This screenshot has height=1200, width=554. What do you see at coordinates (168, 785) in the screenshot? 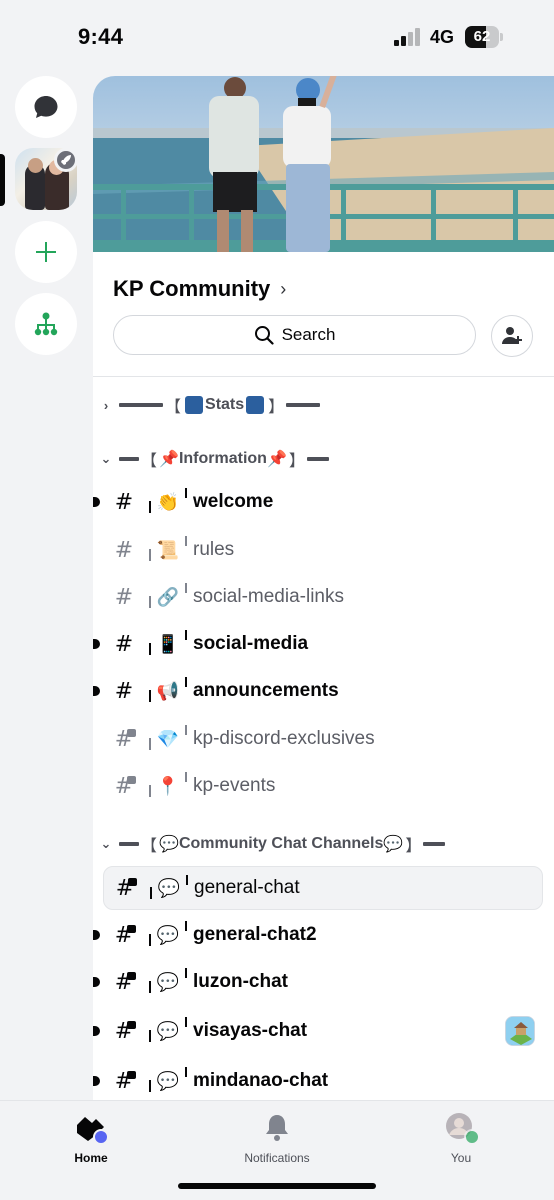
I see `pin-icon: 📍` at bounding box center [168, 785].